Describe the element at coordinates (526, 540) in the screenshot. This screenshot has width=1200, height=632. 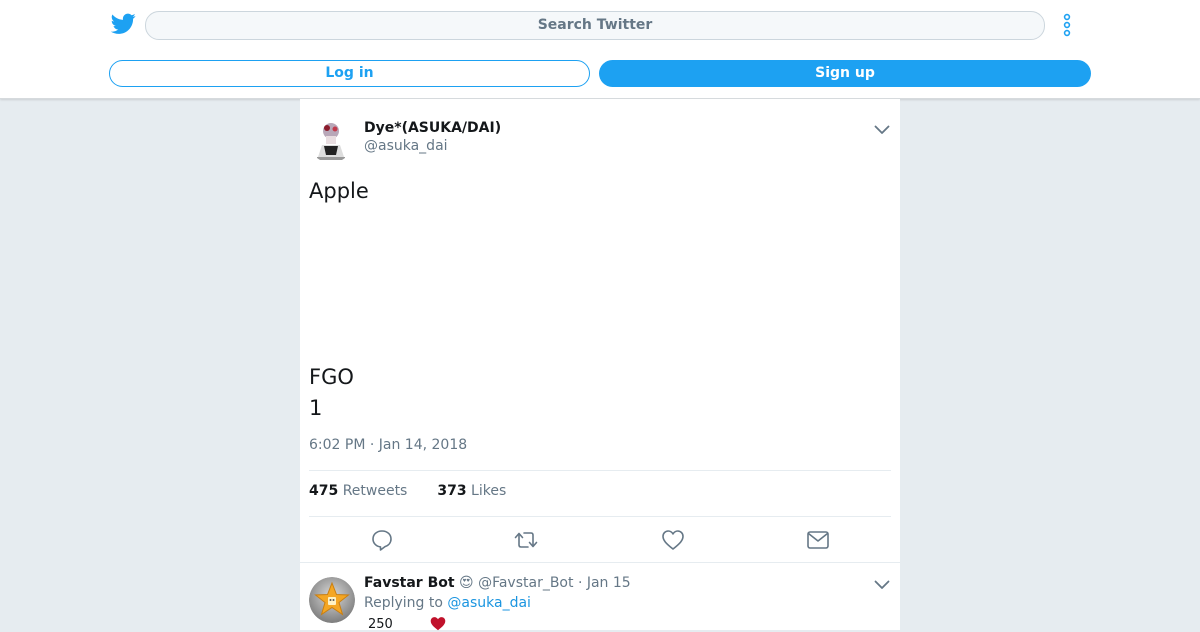
I see `retweet-icon` at that location.